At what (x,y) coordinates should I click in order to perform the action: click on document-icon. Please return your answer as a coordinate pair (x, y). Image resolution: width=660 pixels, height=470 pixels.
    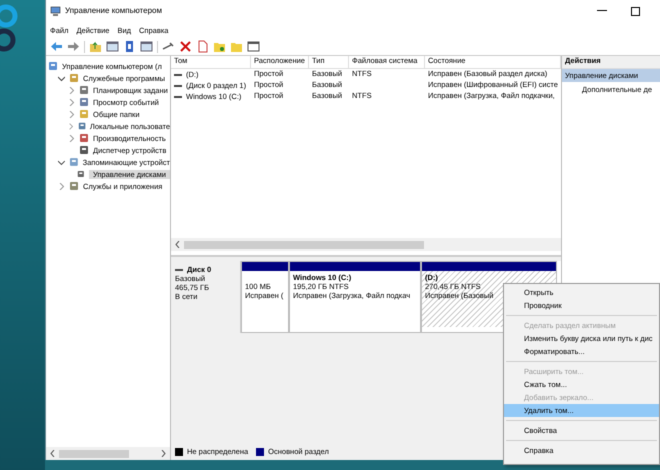
    Looking at the image, I should click on (202, 46).